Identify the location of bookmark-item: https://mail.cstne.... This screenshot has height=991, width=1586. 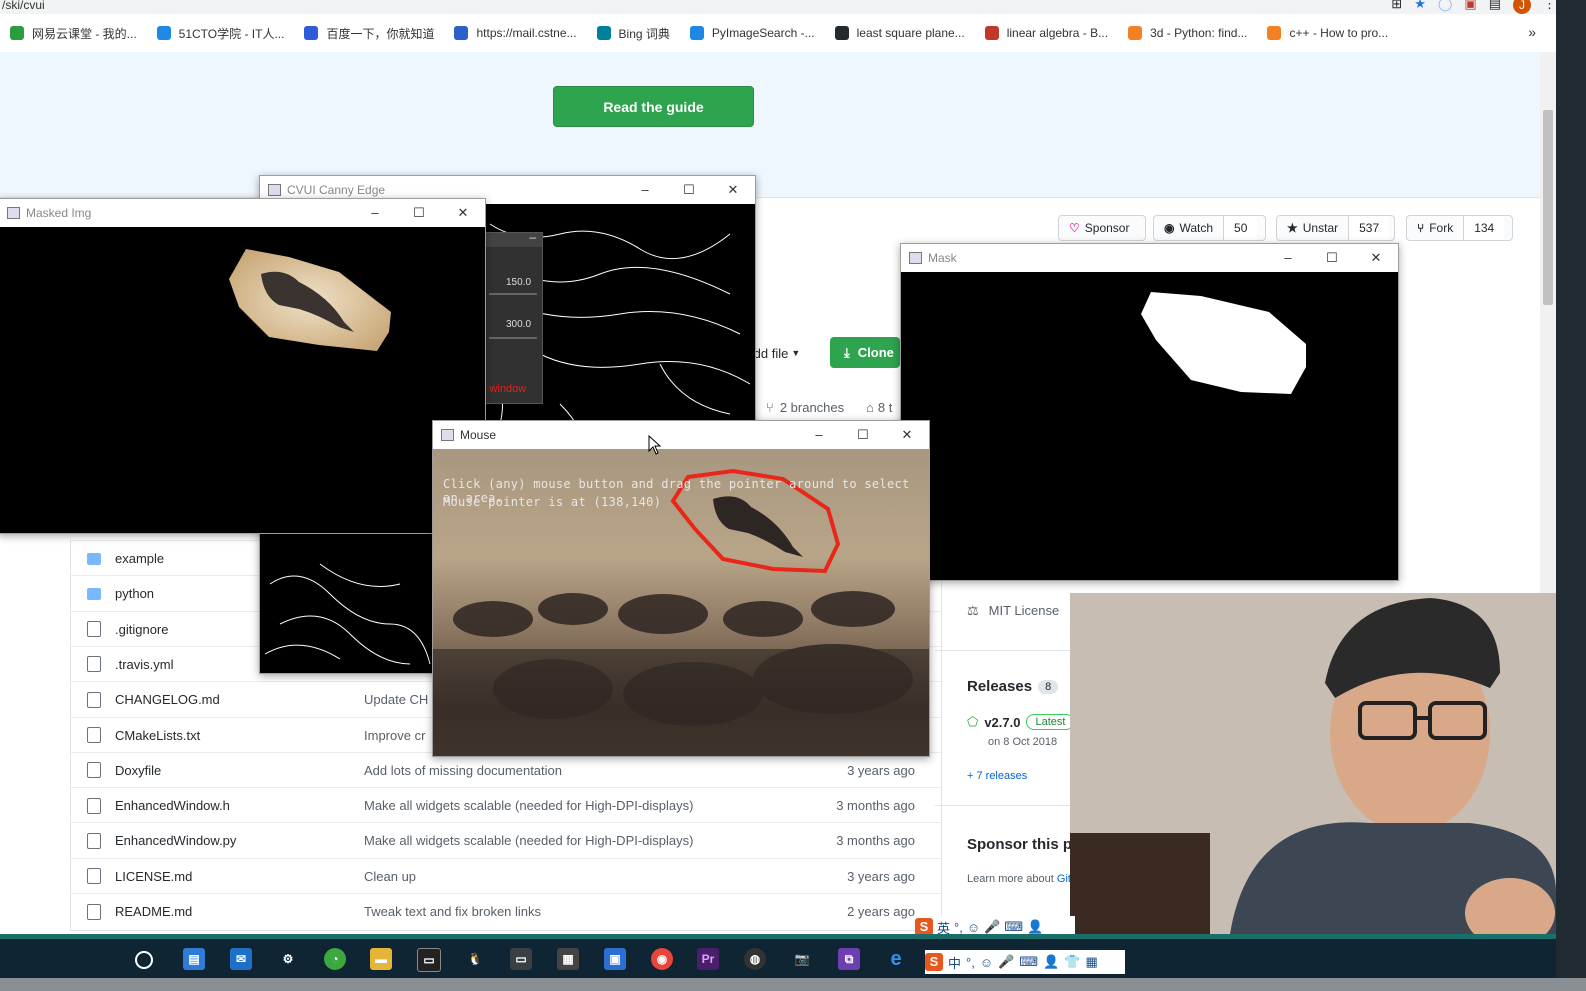
(515, 33).